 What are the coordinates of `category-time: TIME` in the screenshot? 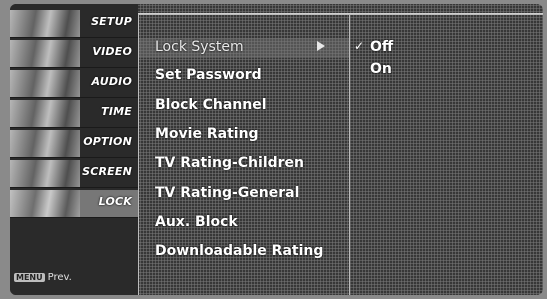 It's located at (74, 114).